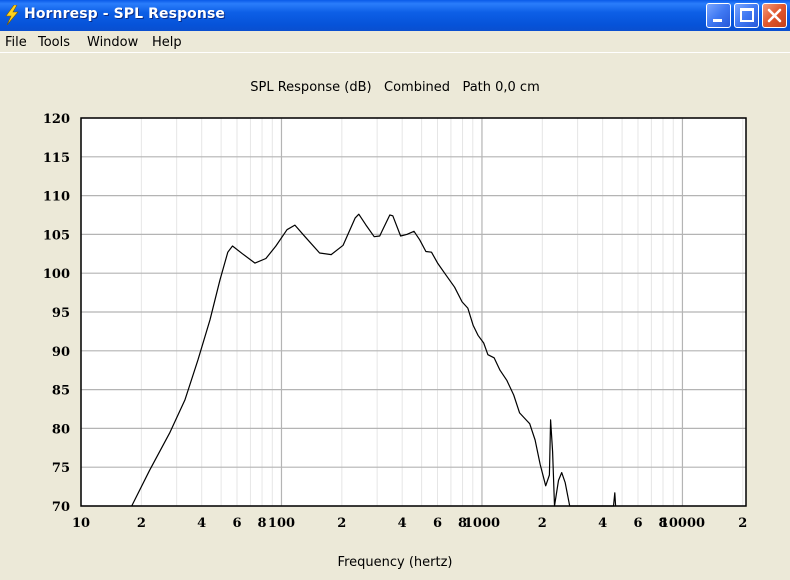 The height and width of the screenshot is (580, 790). Describe the element at coordinates (56, 197) in the screenshot. I see `y-tick-label: 110` at that location.